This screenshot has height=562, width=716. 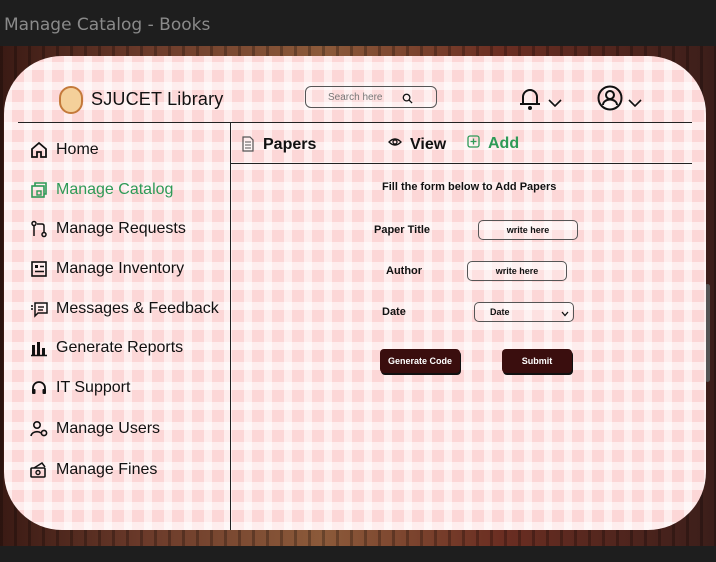 I want to click on sidebar-item-label: Manage Requests, so click(x=121, y=228).